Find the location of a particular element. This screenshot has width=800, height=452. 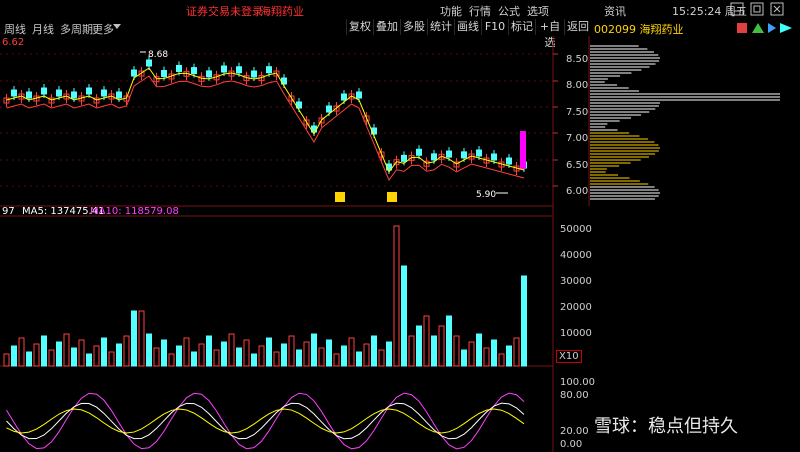

btn-mark: 标记 is located at coordinates (521, 27).